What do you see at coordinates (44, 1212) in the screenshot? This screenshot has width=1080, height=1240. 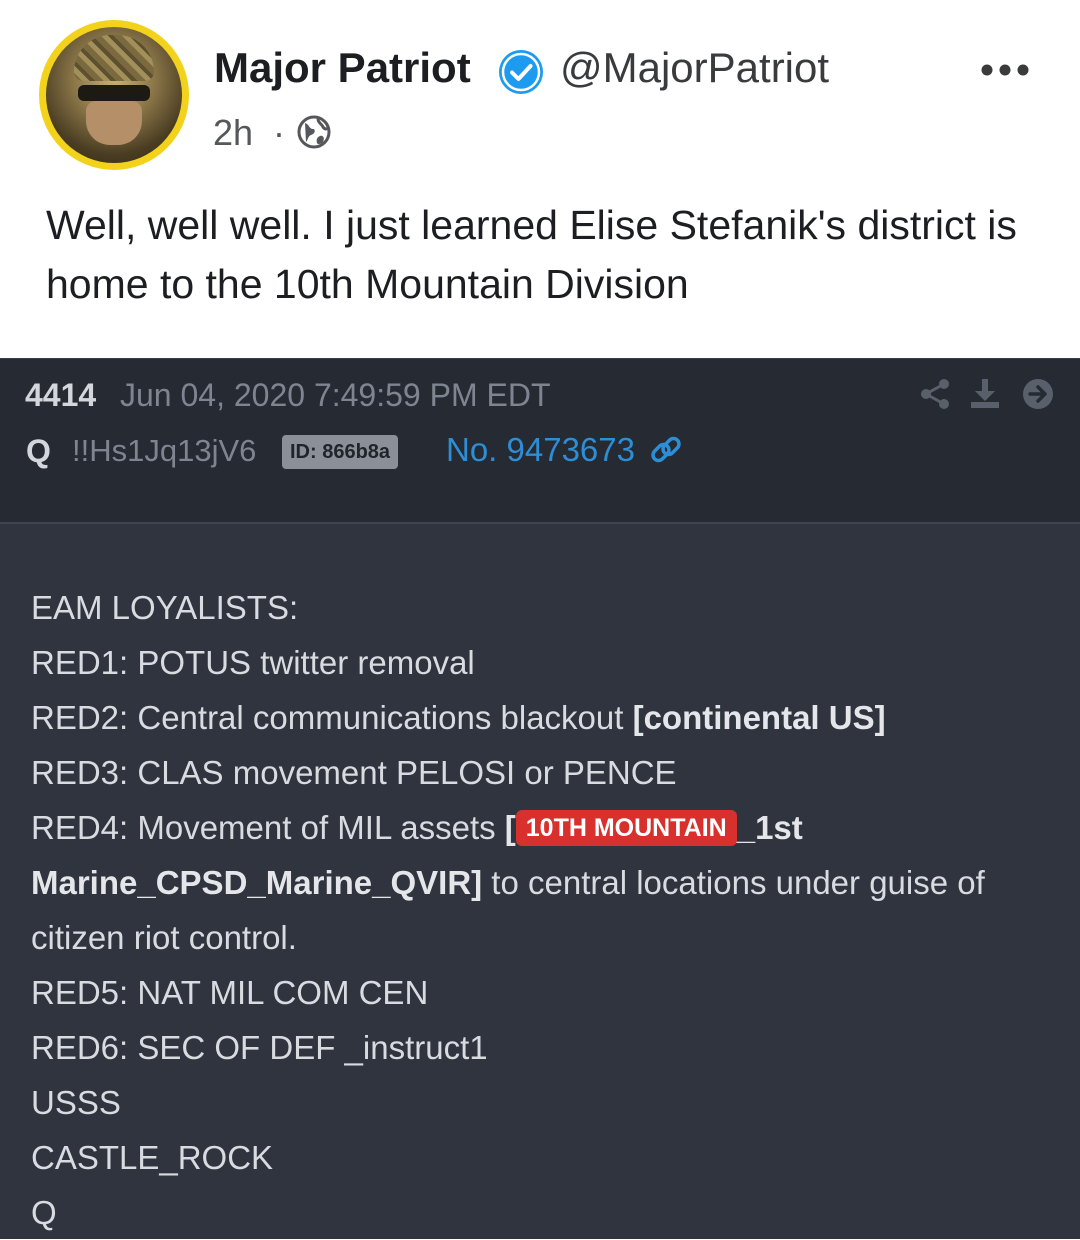 I see `body-line: Q` at bounding box center [44, 1212].